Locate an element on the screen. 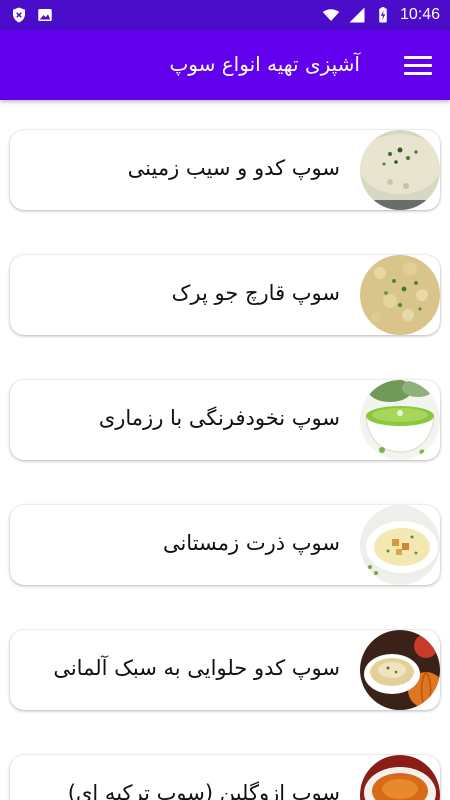  list-item: سوپ کدو و سیب زمینی is located at coordinates (225, 170).